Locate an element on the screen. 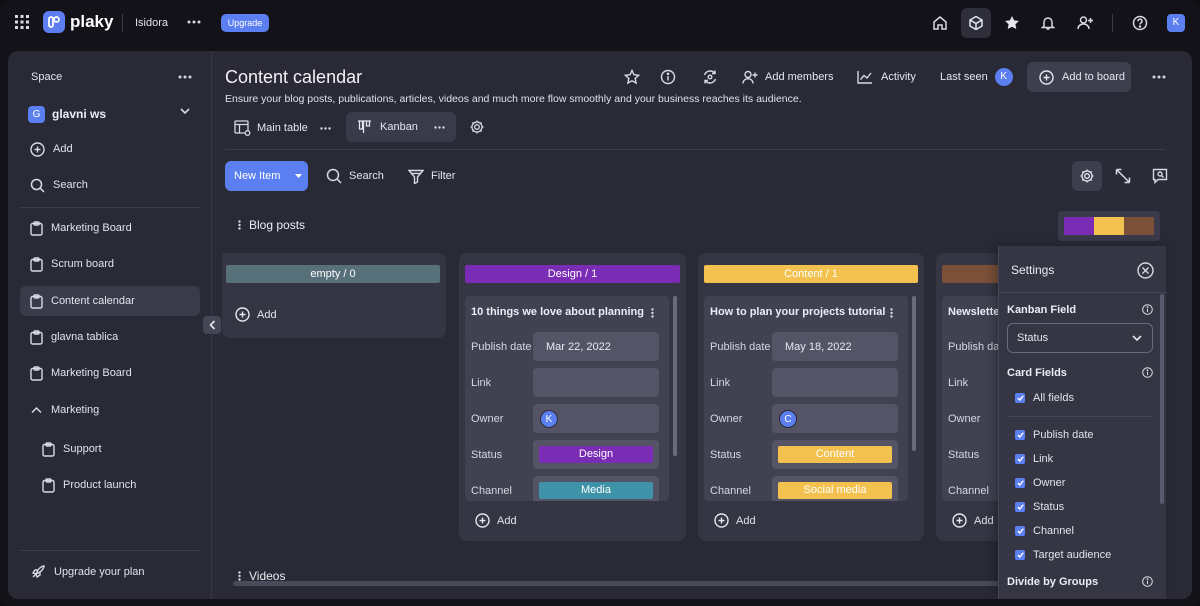  sidebar-item-content-calendar: Content calendar is located at coordinates (110, 301).